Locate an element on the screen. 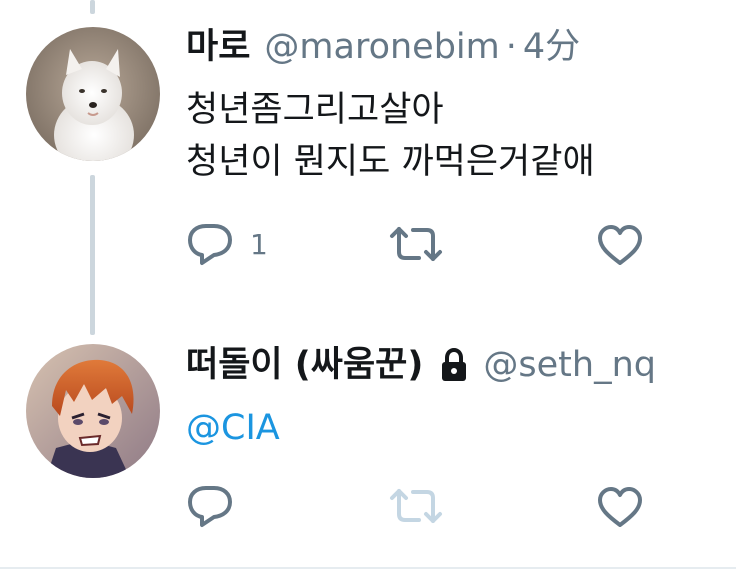  thread-line-middle is located at coordinates (92, 255).